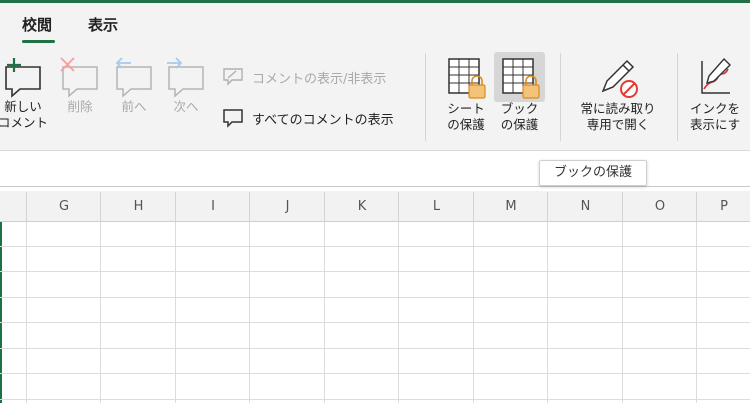 The width and height of the screenshot is (750, 403). Describe the element at coordinates (37, 24) in the screenshot. I see `tab-review: 校閲` at that location.